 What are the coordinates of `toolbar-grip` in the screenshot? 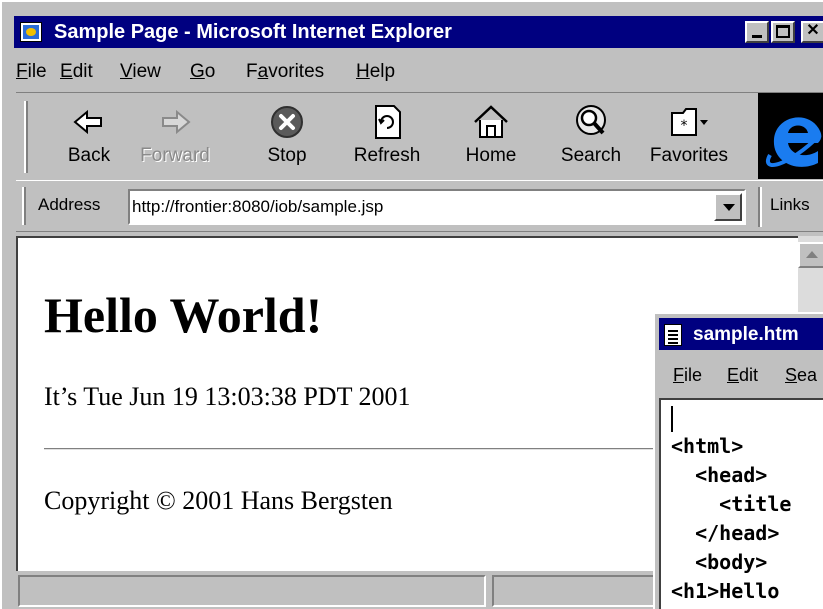 It's located at (26, 137).